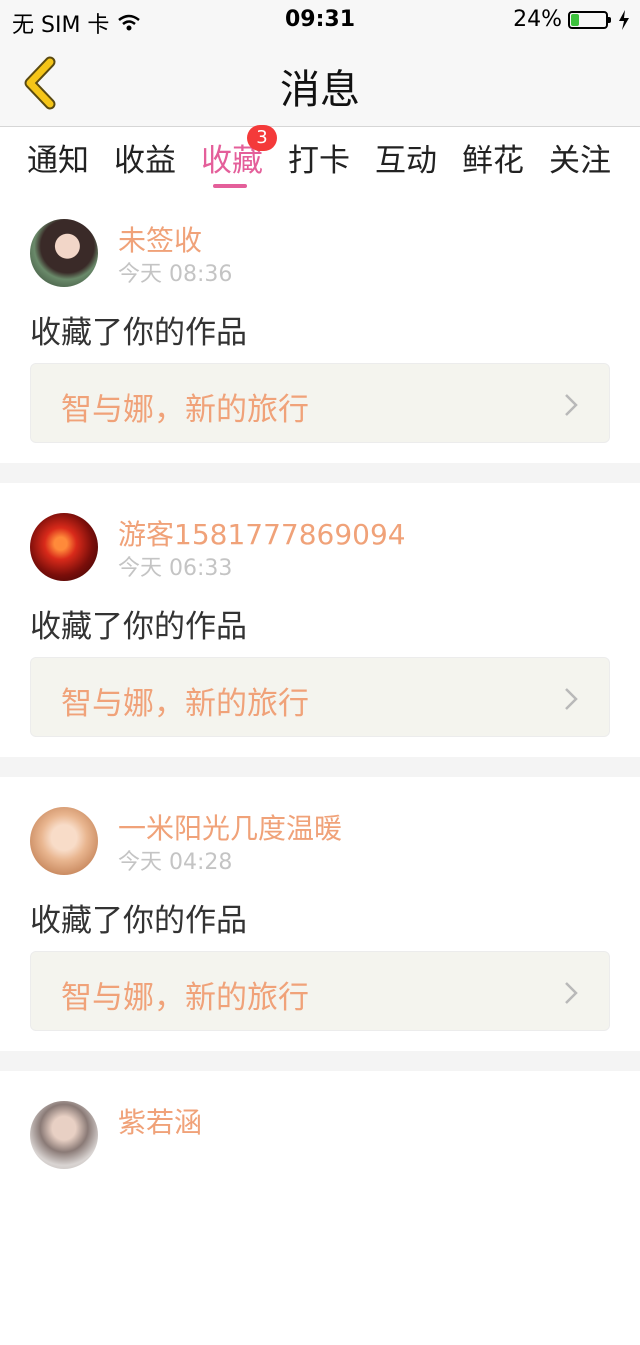  What do you see at coordinates (262, 533) in the screenshot?
I see `user-name: 游客1581777869094` at bounding box center [262, 533].